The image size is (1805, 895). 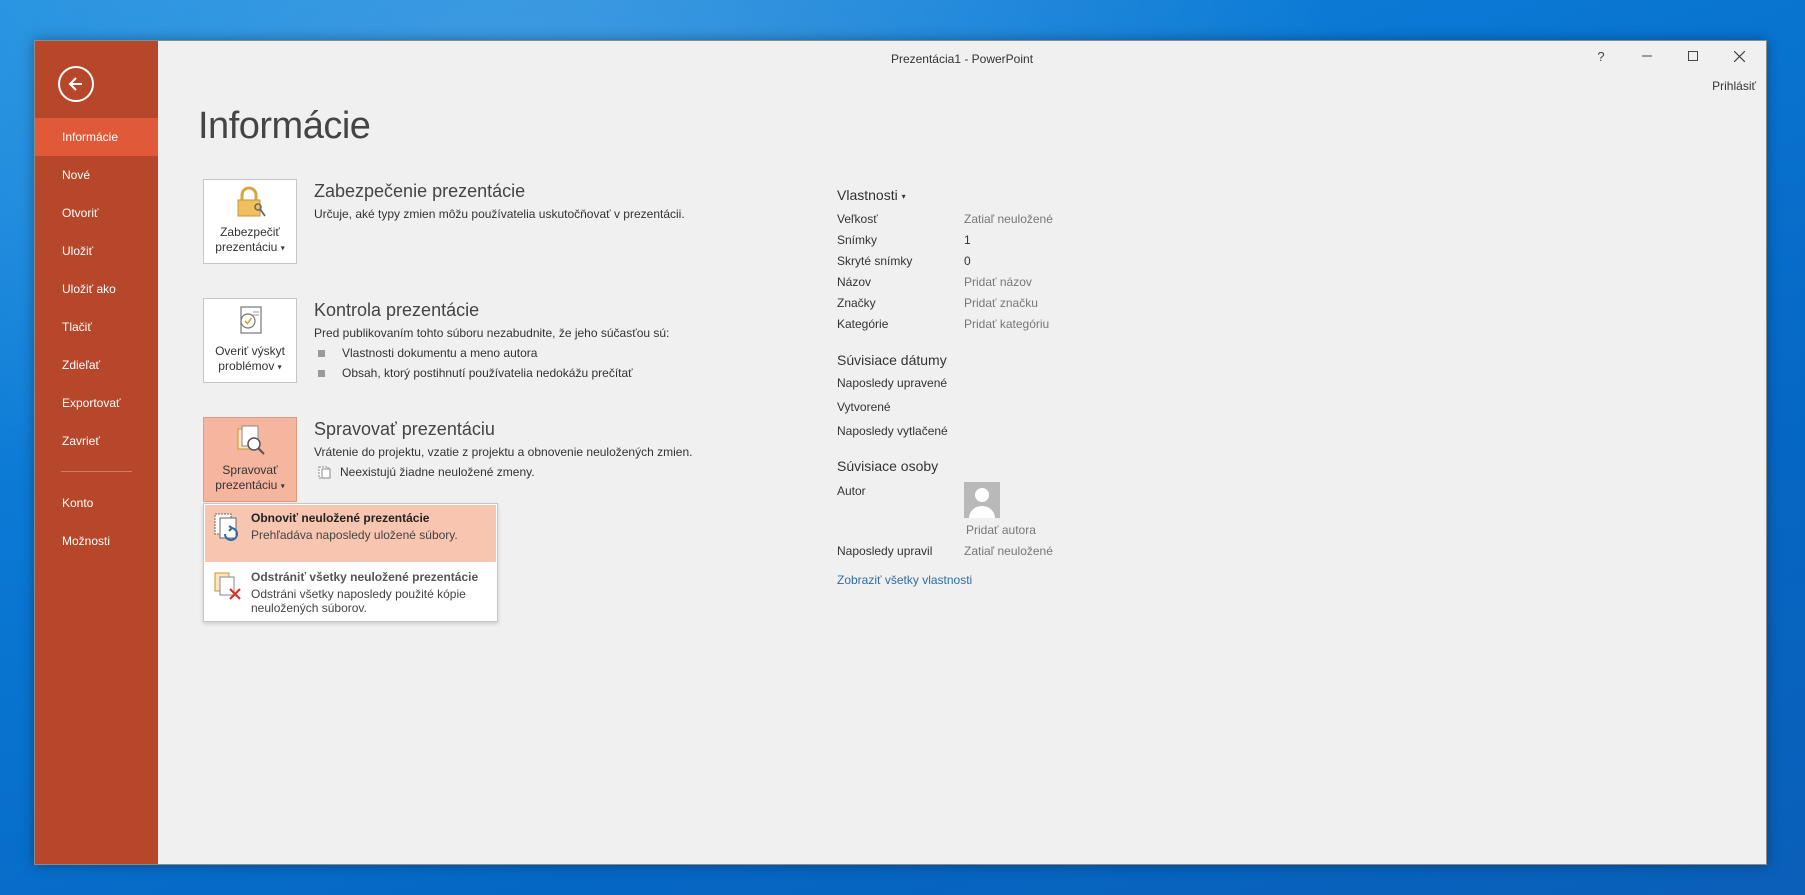 I want to click on manage-status: Neexistujú žiadne neuložené zmeny., so click(x=564, y=472).